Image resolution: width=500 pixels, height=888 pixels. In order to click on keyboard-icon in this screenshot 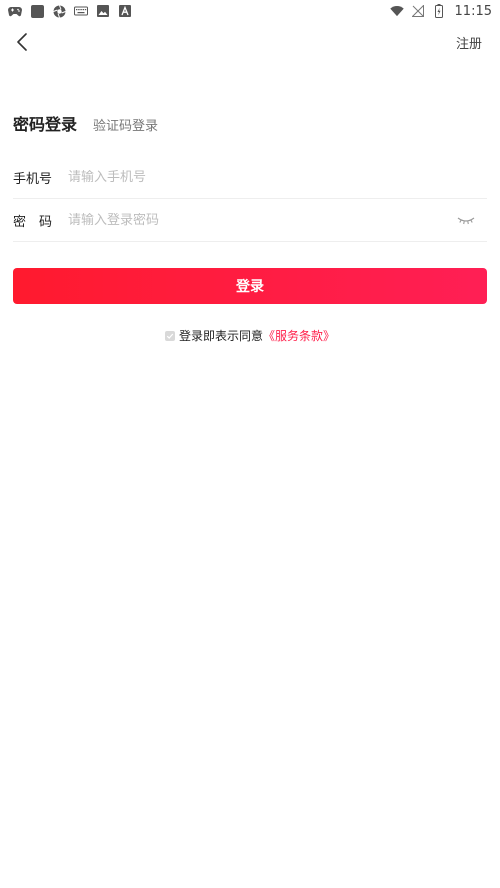, I will do `click(81, 11)`.